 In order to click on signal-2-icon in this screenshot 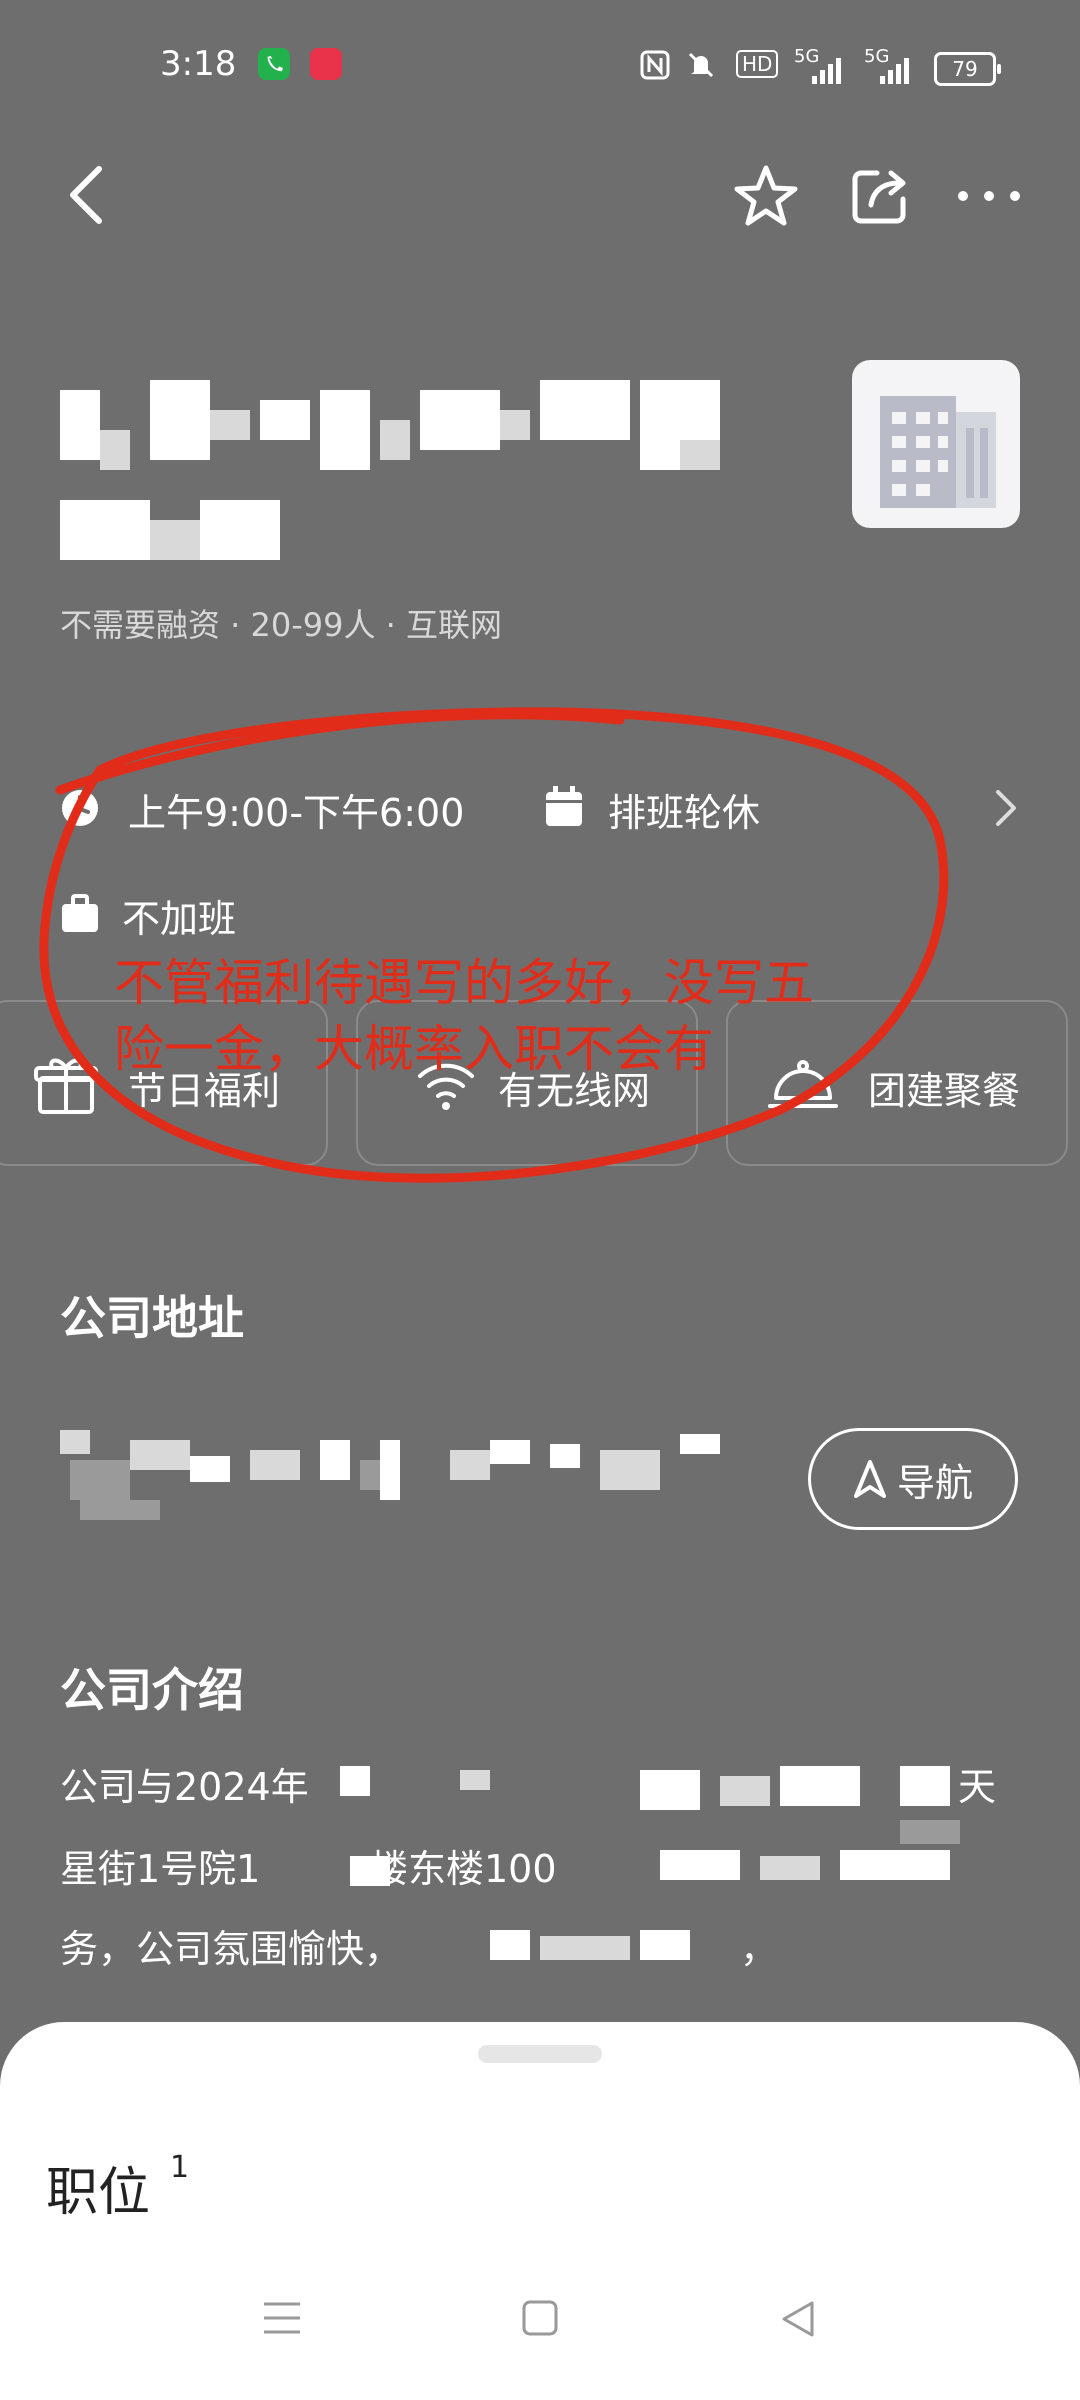, I will do `click(895, 73)`.